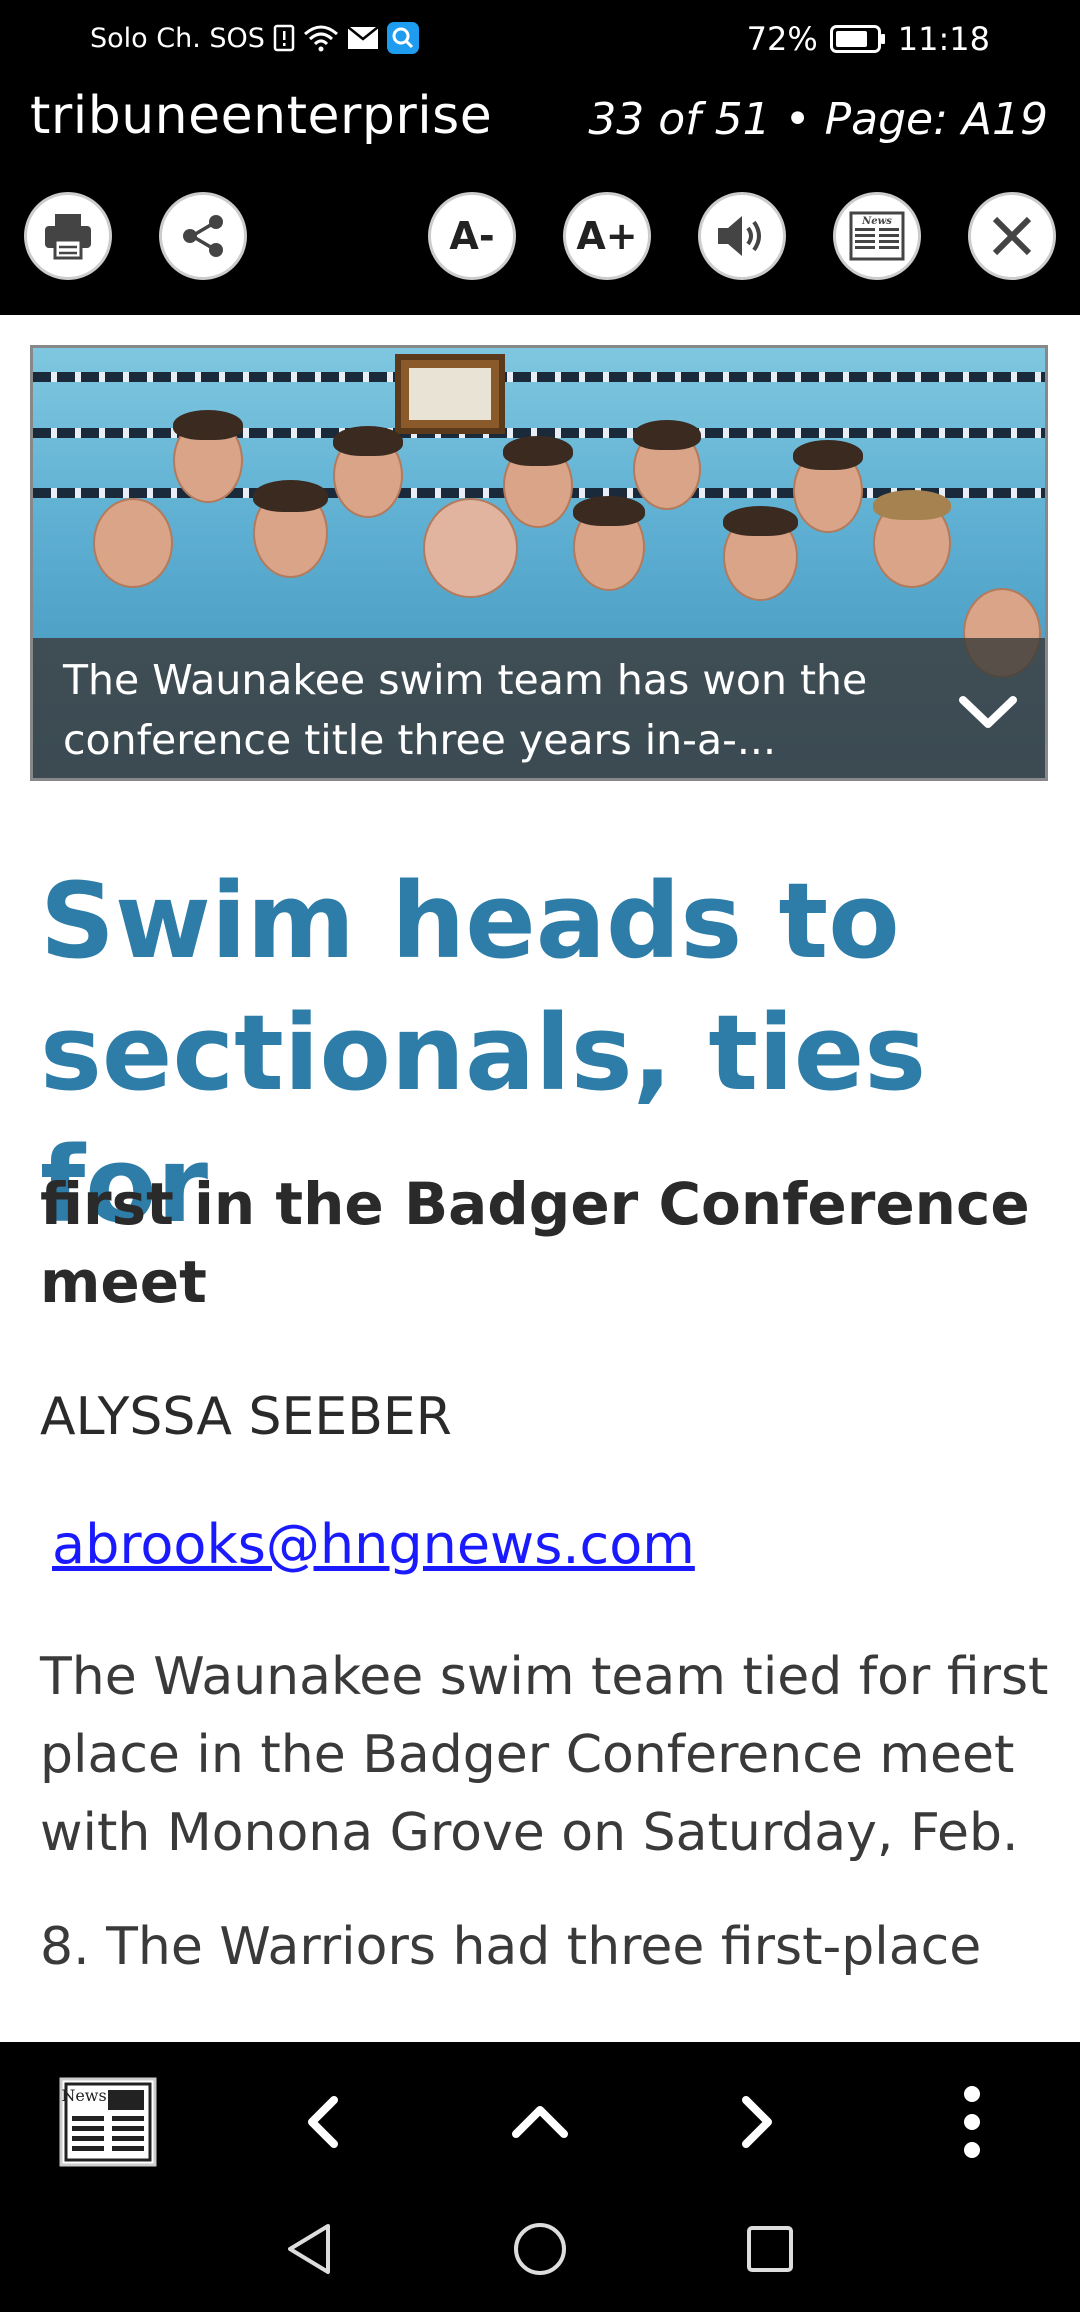 The width and height of the screenshot is (1080, 2312). I want to click on font-decrease-label: A-, so click(472, 236).